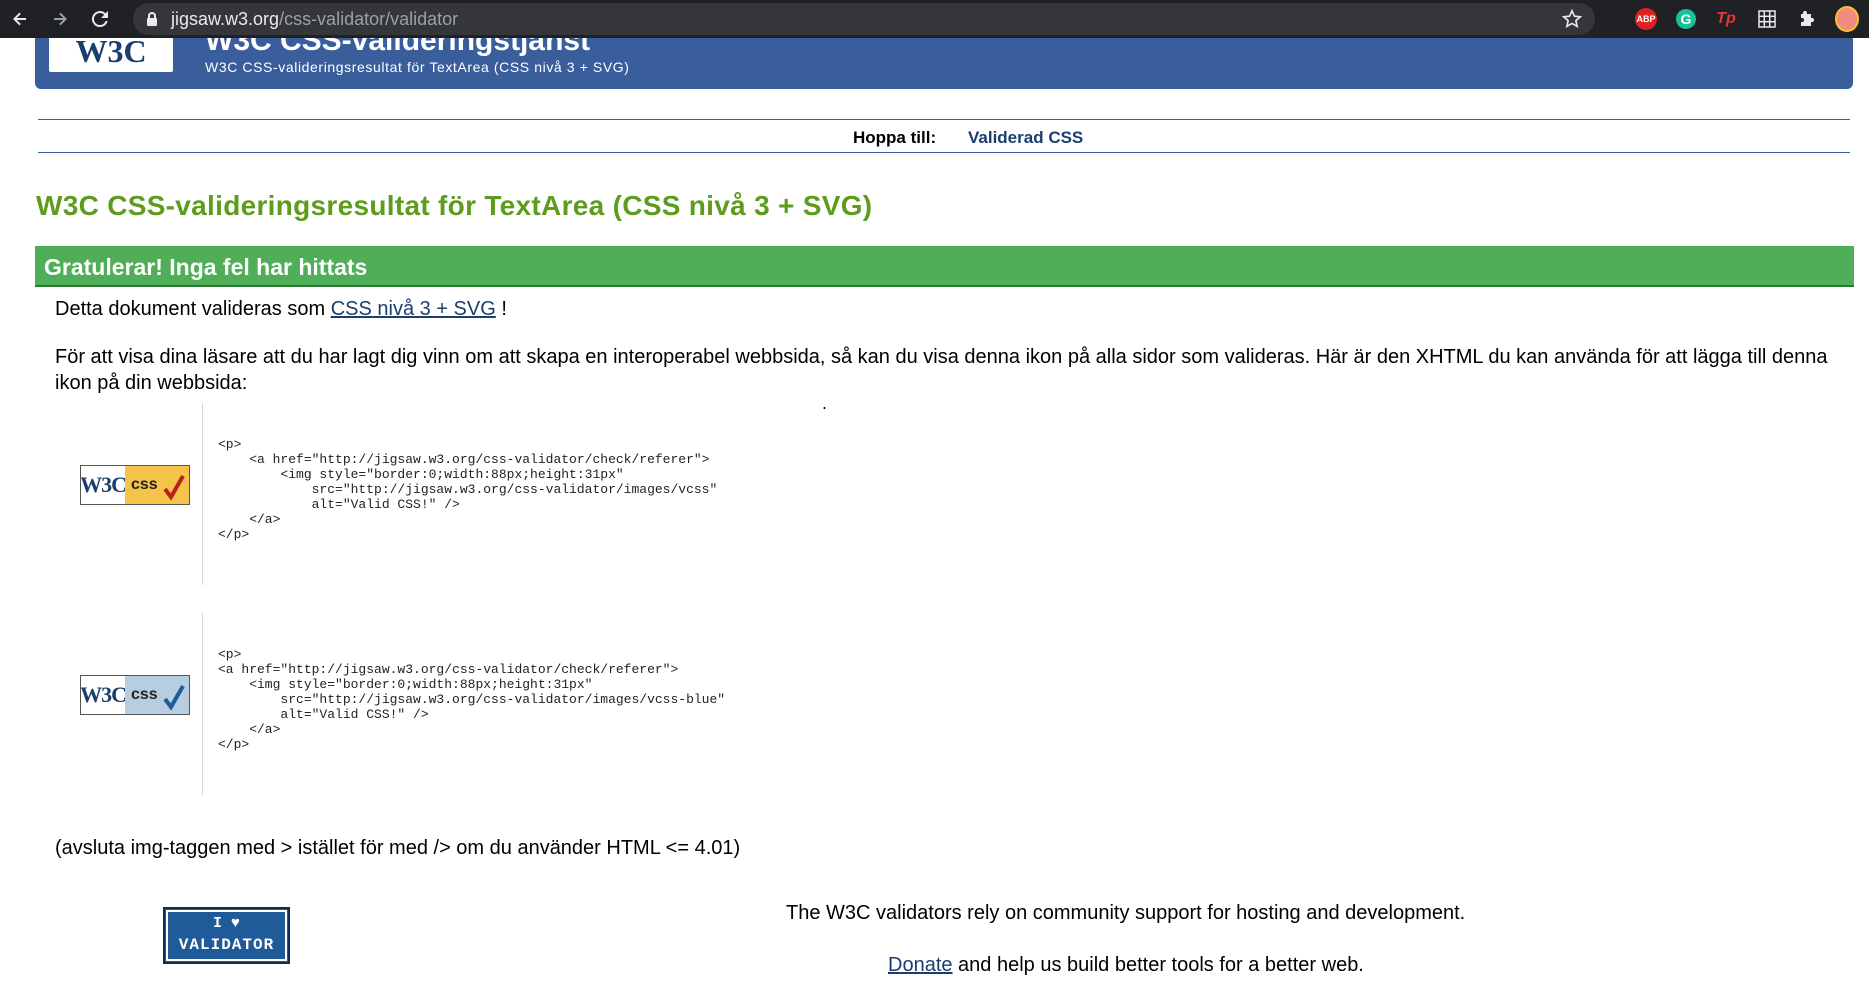 Image resolution: width=1869 pixels, height=985 pixels. I want to click on adblock-extension-icon: ABP, so click(1646, 19).